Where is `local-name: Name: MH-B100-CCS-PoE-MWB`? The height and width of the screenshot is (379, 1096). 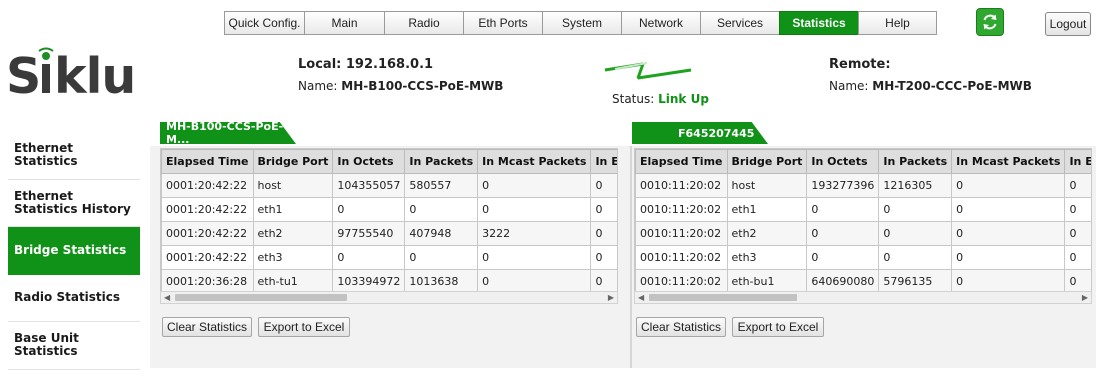 local-name: Name: MH-B100-CCS-PoE-MWB is located at coordinates (401, 86).